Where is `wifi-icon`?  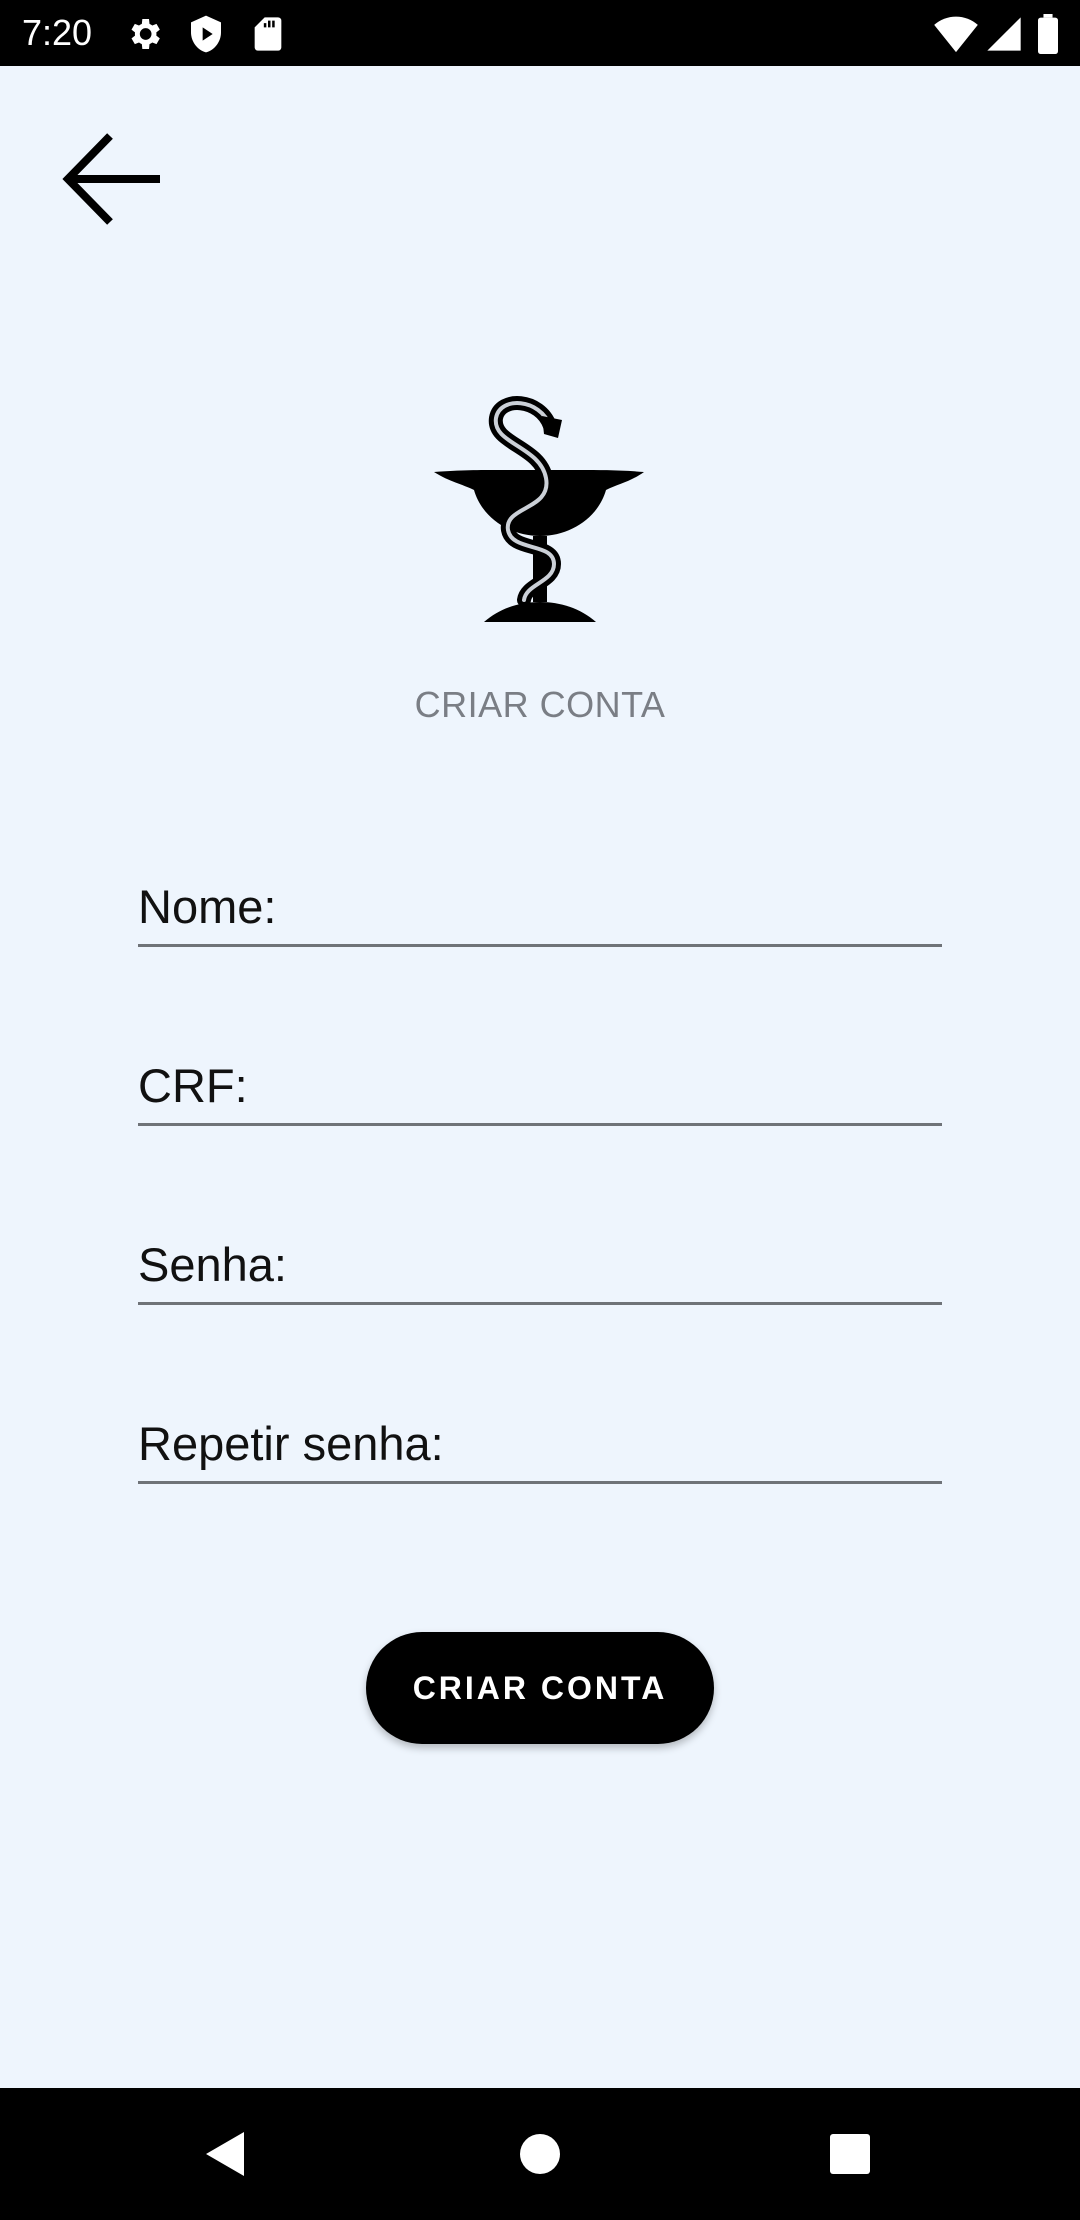
wifi-icon is located at coordinates (956, 34).